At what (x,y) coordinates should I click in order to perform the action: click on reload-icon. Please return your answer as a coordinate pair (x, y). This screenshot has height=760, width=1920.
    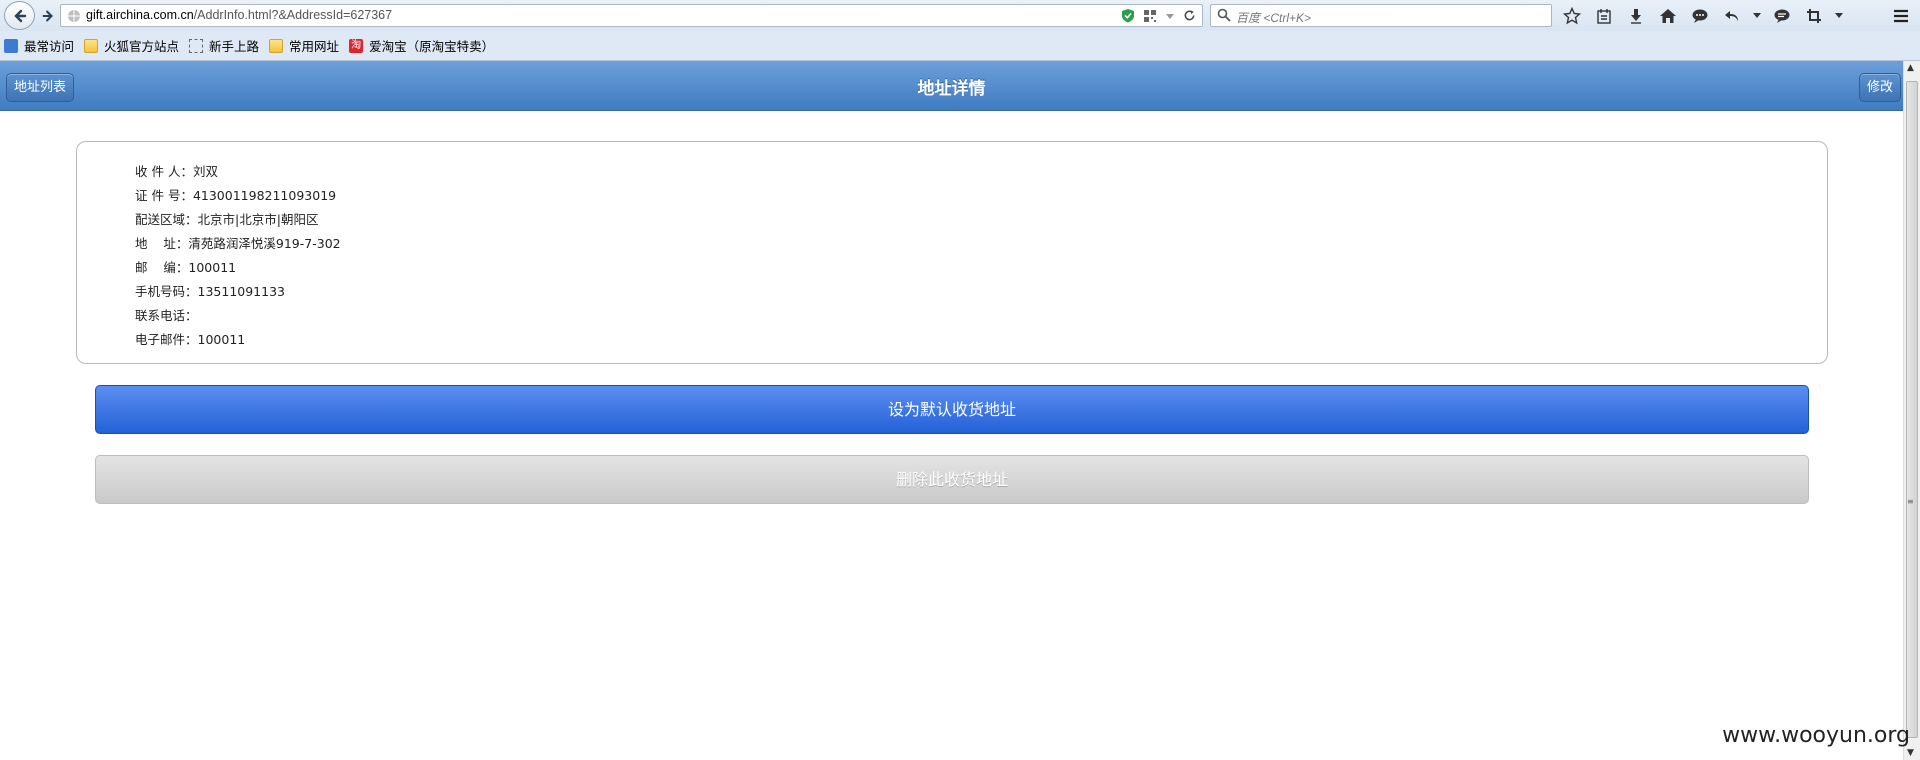
    Looking at the image, I should click on (1189, 15).